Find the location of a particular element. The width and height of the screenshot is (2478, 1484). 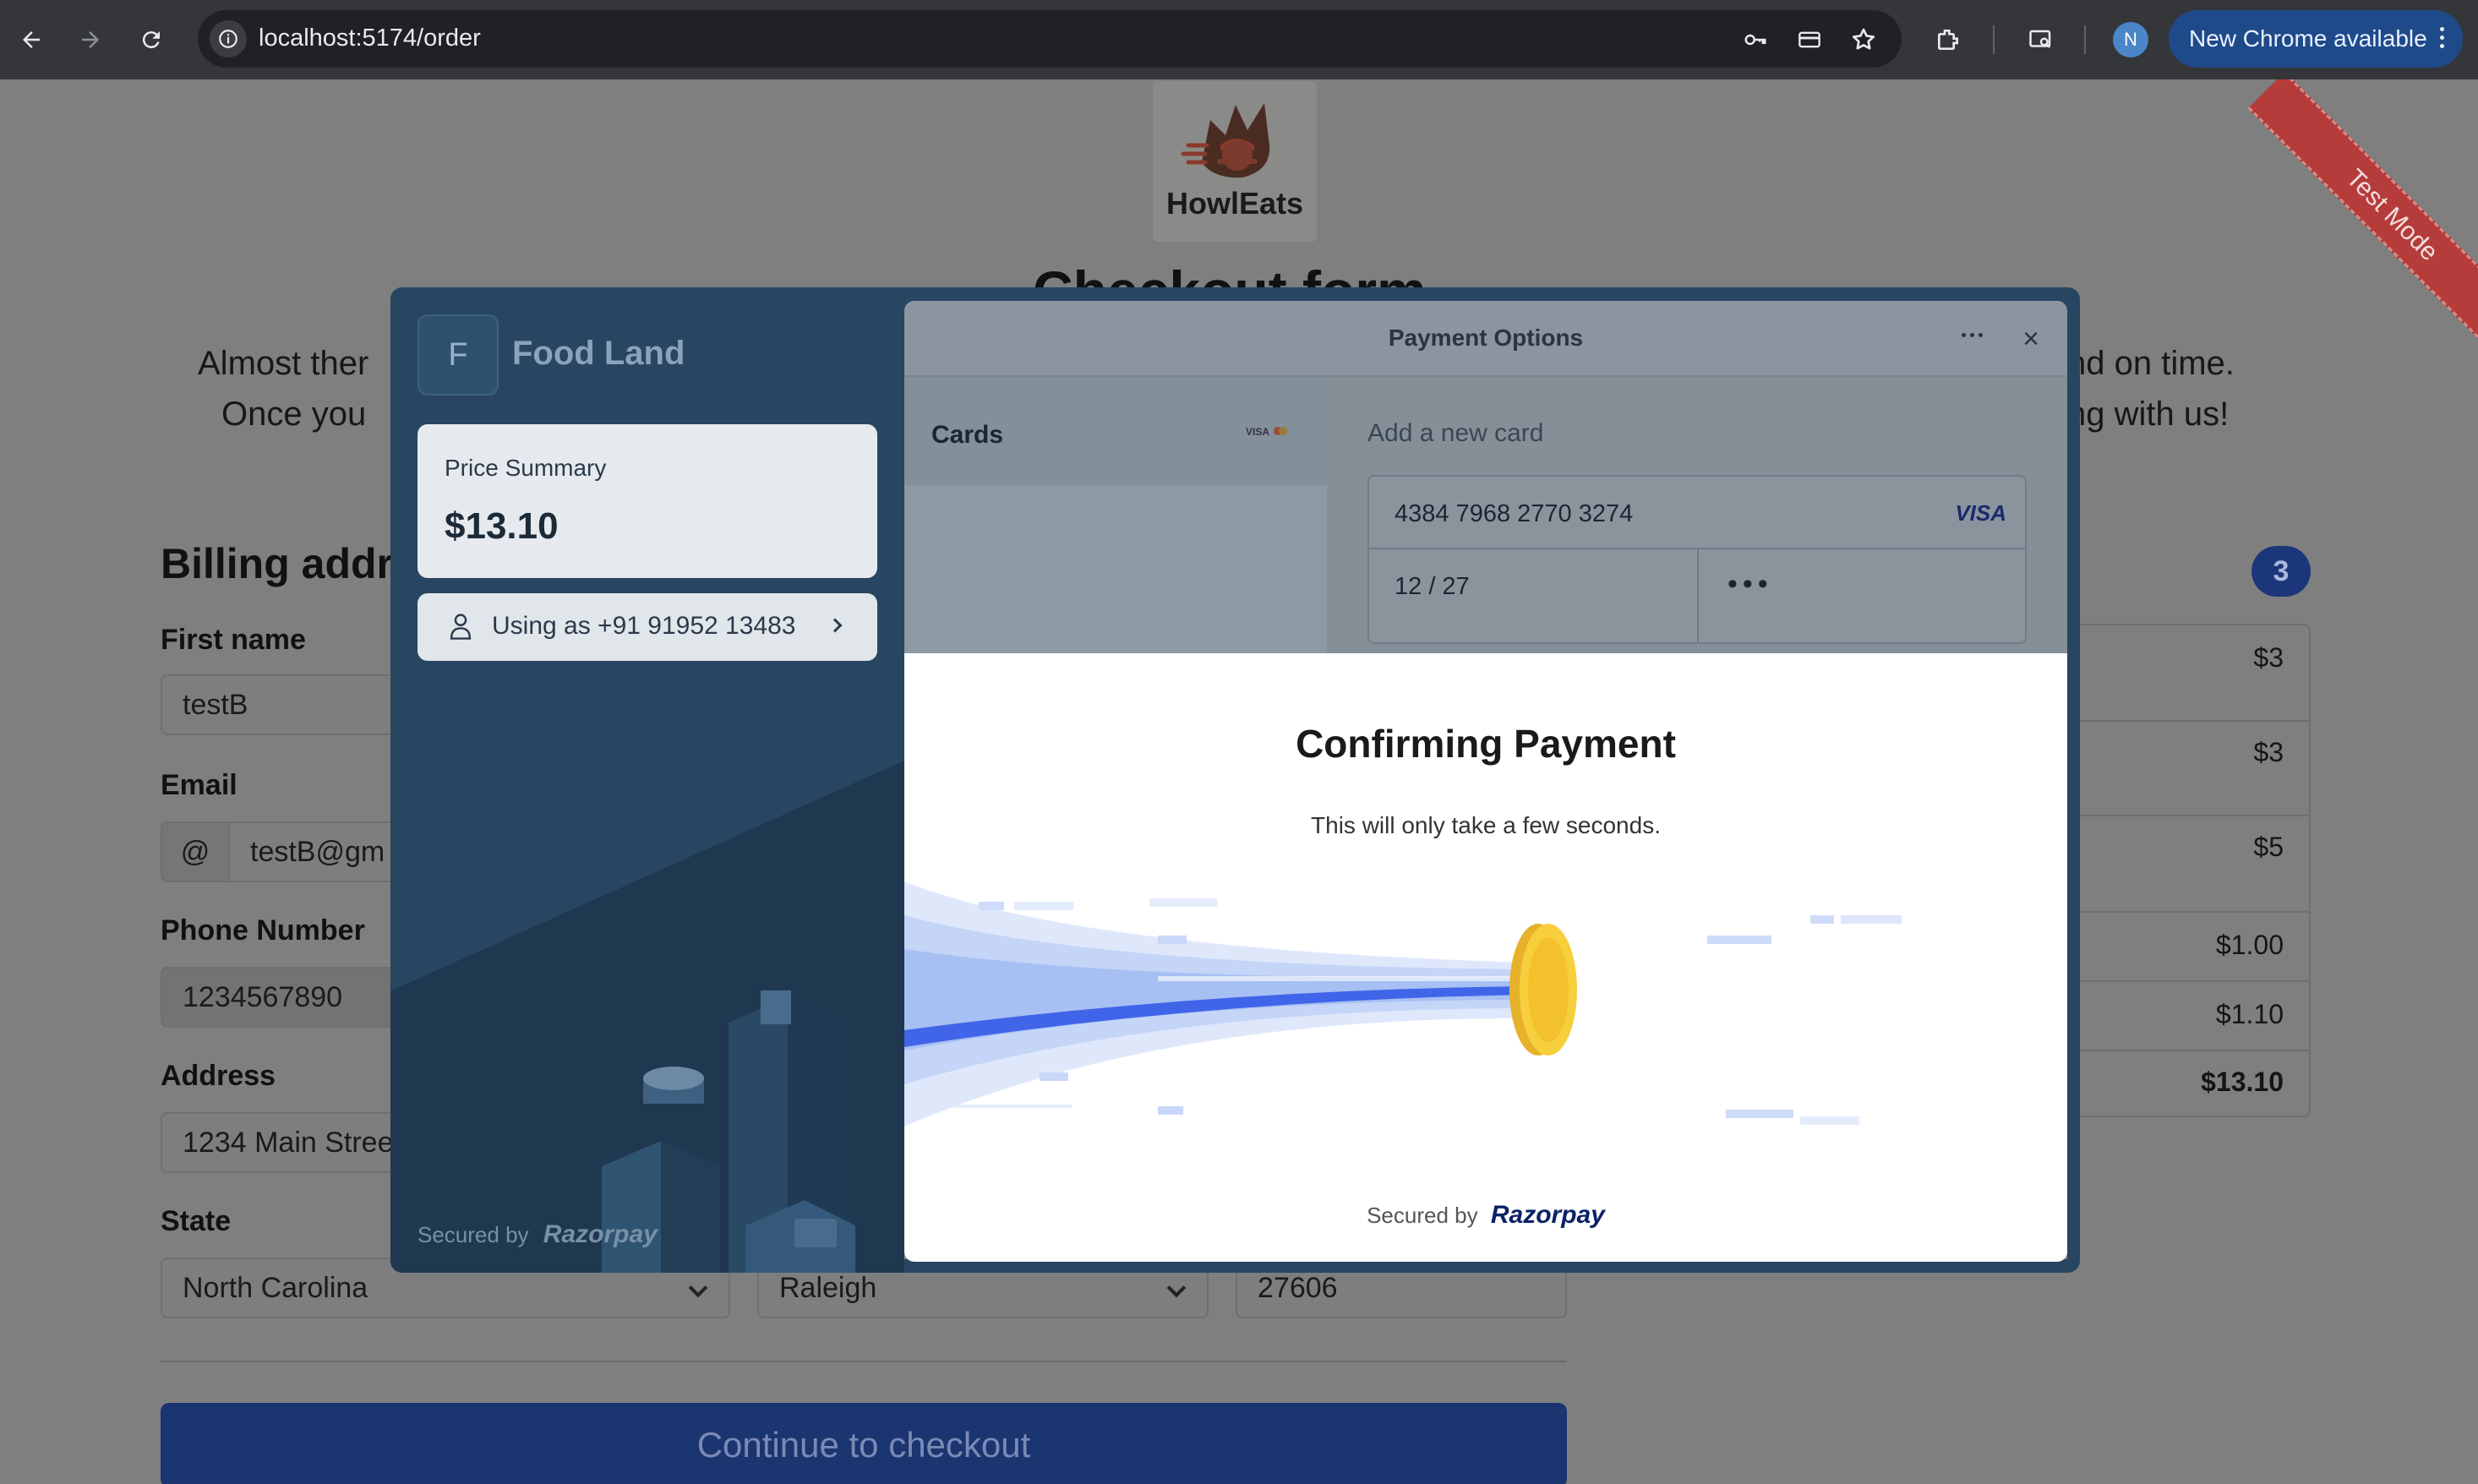

confirming-title: Confirming Payment is located at coordinates (1486, 744).